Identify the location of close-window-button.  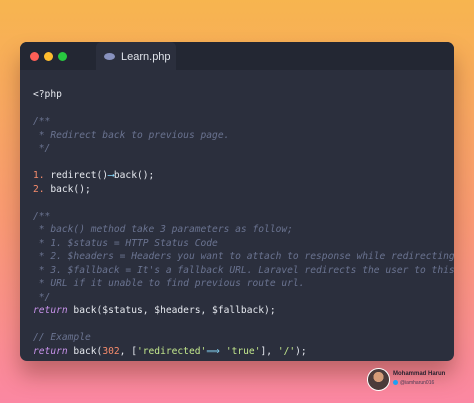
(34, 56).